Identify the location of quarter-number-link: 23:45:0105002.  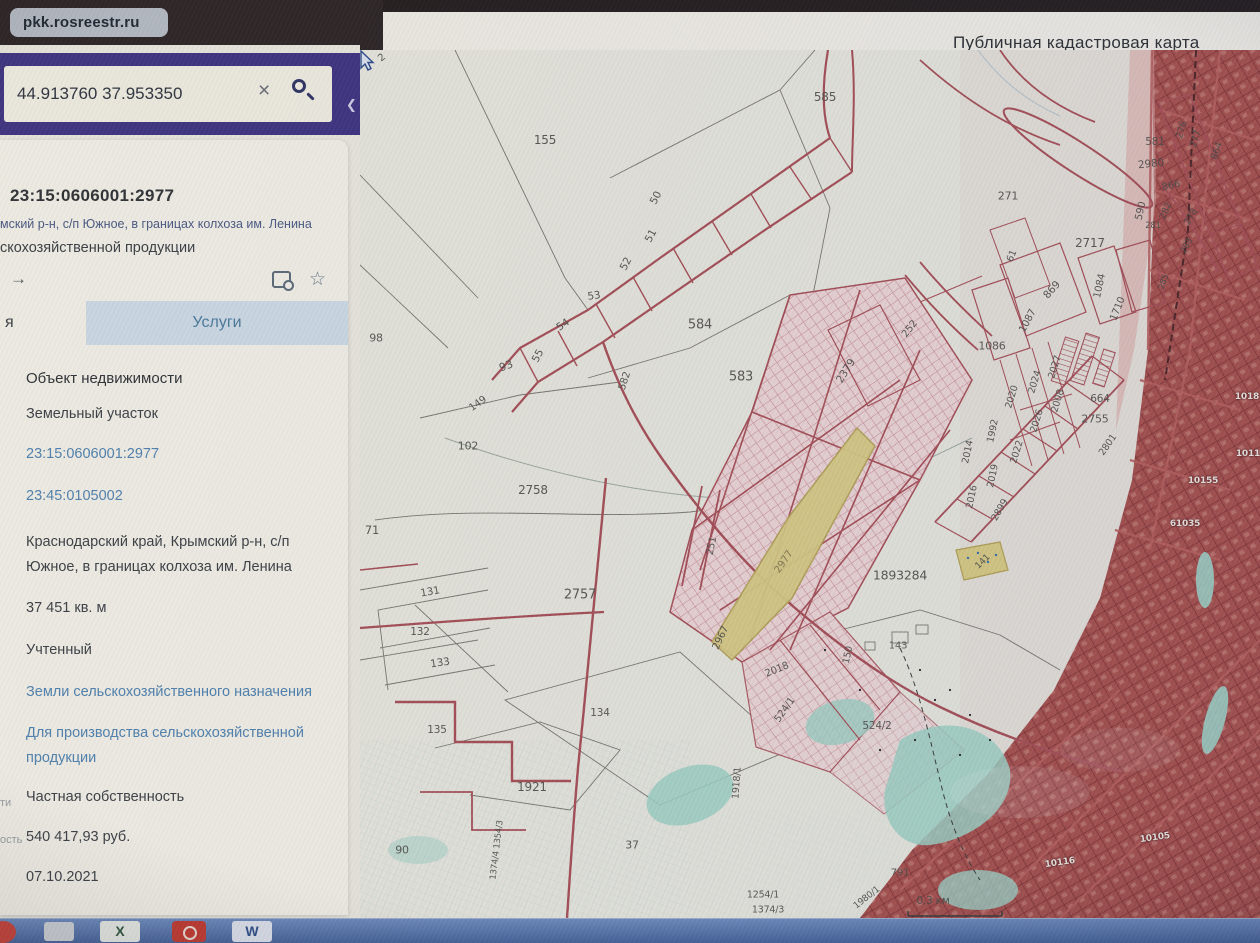
(180, 496).